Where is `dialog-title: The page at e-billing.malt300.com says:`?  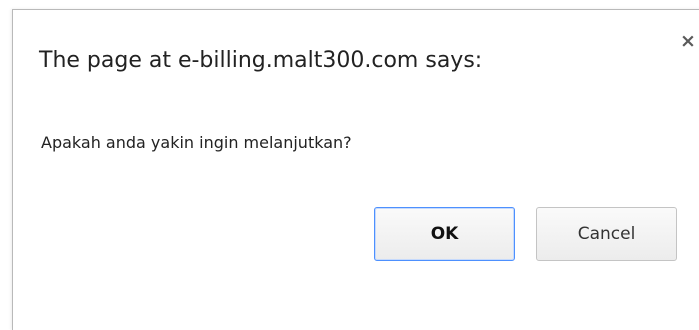 dialog-title: The page at e-billing.malt300.com says: is located at coordinates (261, 60).